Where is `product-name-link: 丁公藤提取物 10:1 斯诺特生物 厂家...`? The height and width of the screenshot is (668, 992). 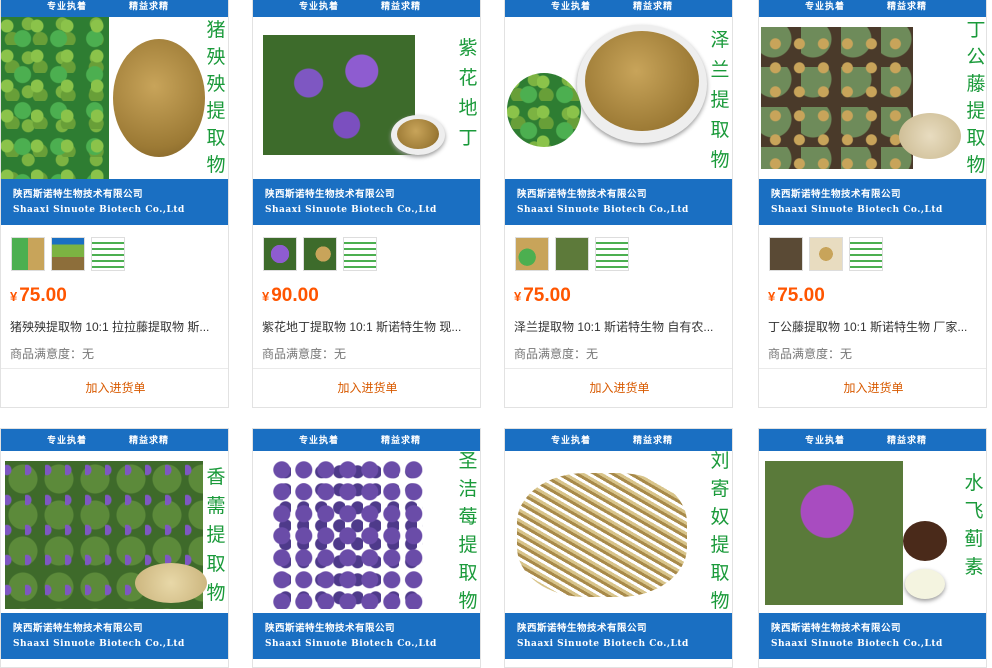
product-name-link: 丁公藤提取物 10:1 斯诺特生物 厂家... is located at coordinates (874, 326).